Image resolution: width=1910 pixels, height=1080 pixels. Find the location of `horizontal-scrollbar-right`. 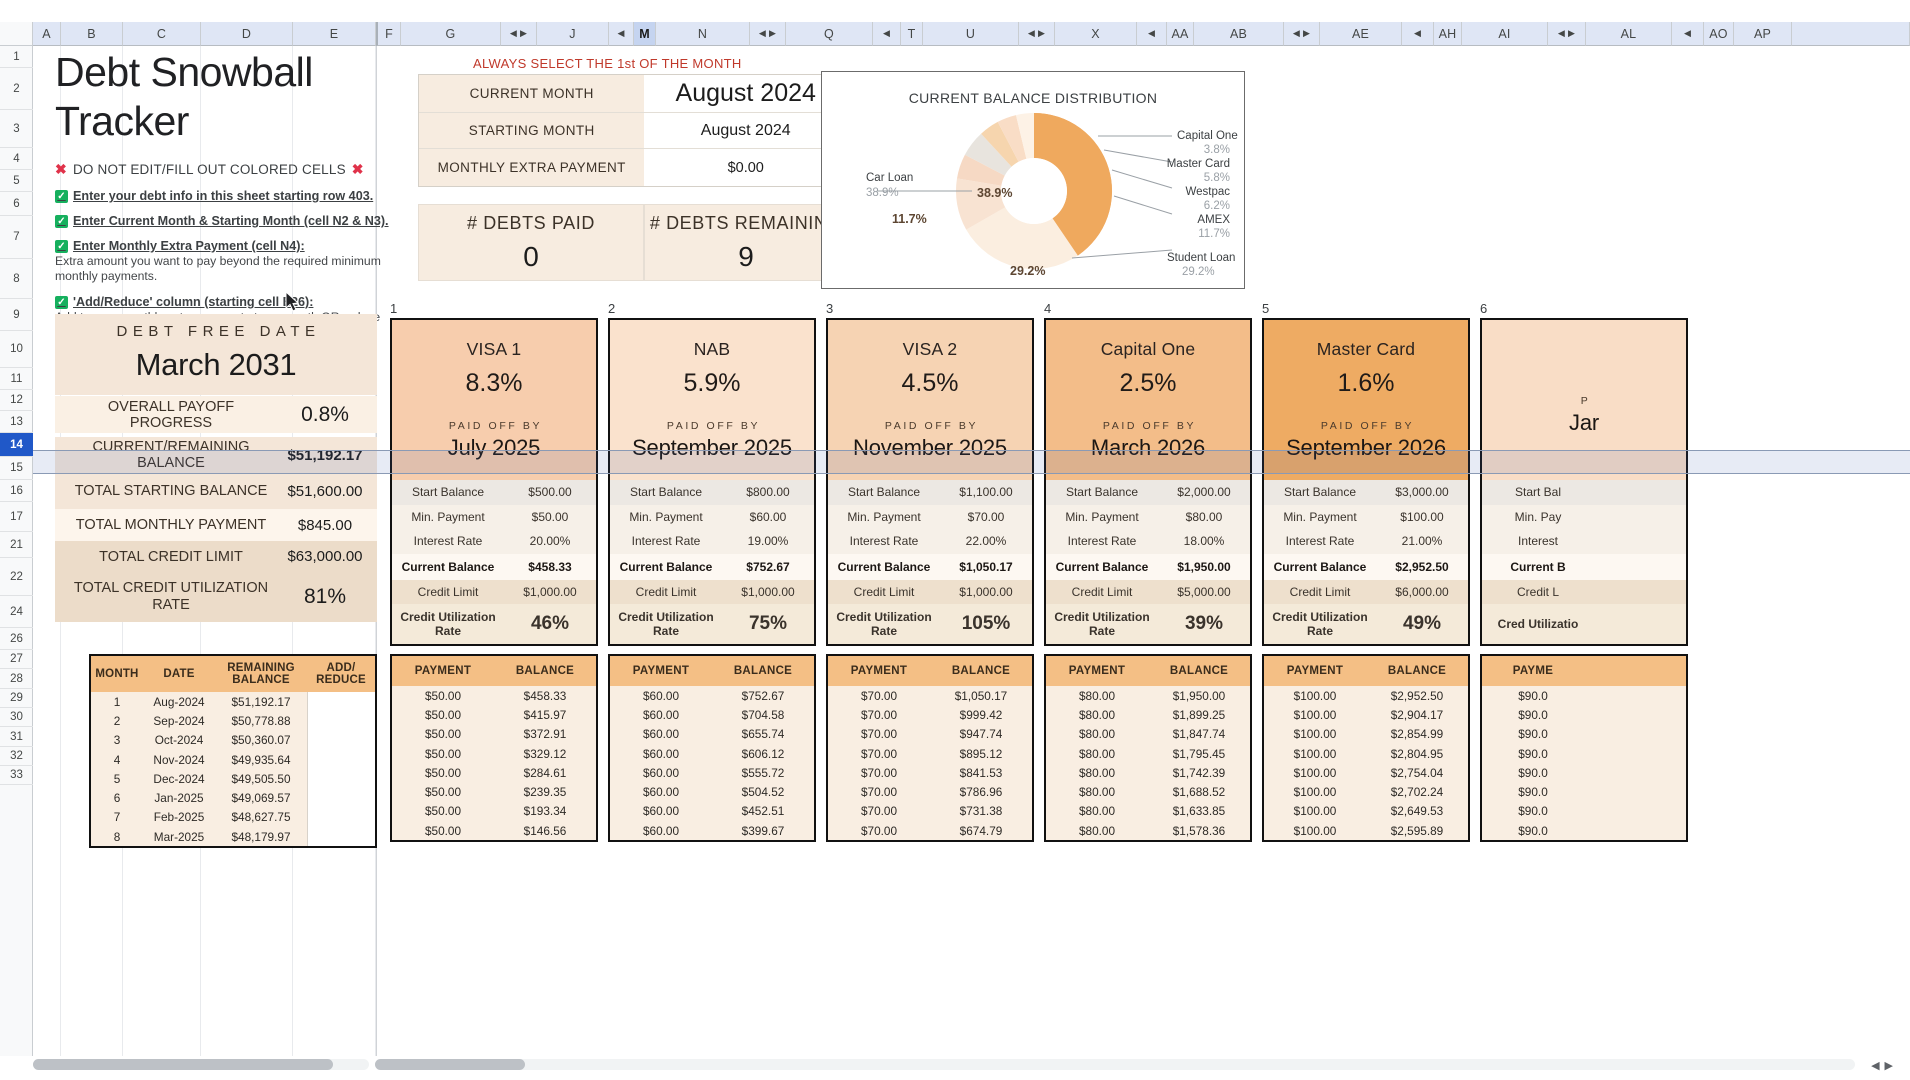

horizontal-scrollbar-right is located at coordinates (1115, 1064).